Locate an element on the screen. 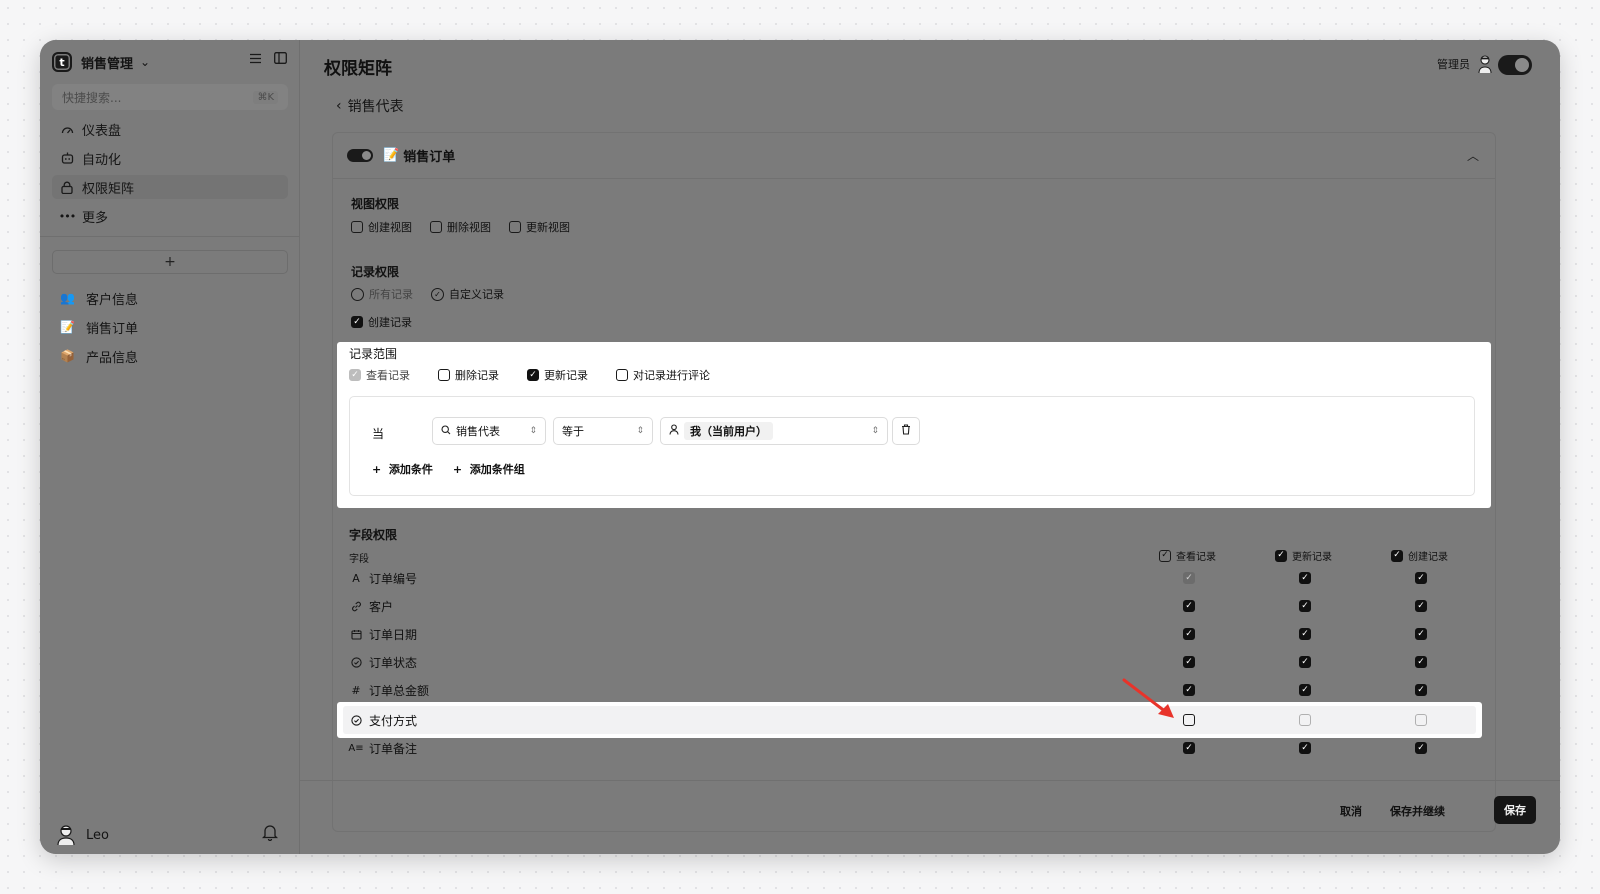 This screenshot has height=894, width=1600. checkbox-update is located at coordinates (1305, 720).